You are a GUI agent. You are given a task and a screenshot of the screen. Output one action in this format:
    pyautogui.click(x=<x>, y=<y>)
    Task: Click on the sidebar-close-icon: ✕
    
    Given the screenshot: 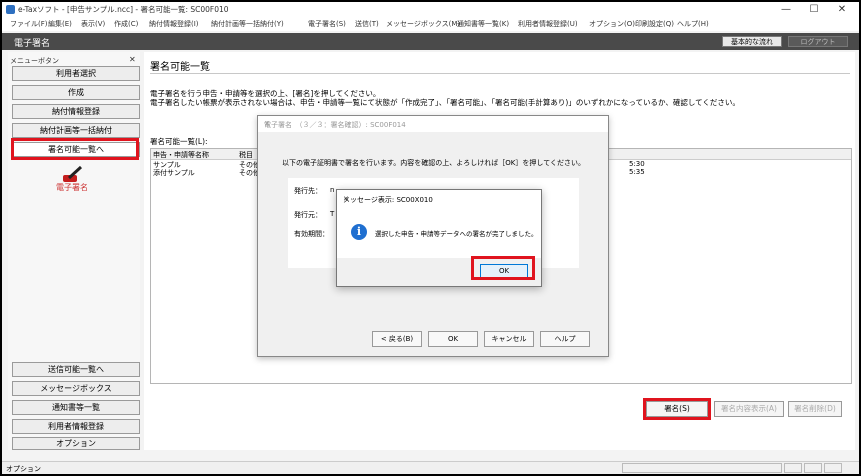 What is the action you would take?
    pyautogui.click(x=132, y=59)
    